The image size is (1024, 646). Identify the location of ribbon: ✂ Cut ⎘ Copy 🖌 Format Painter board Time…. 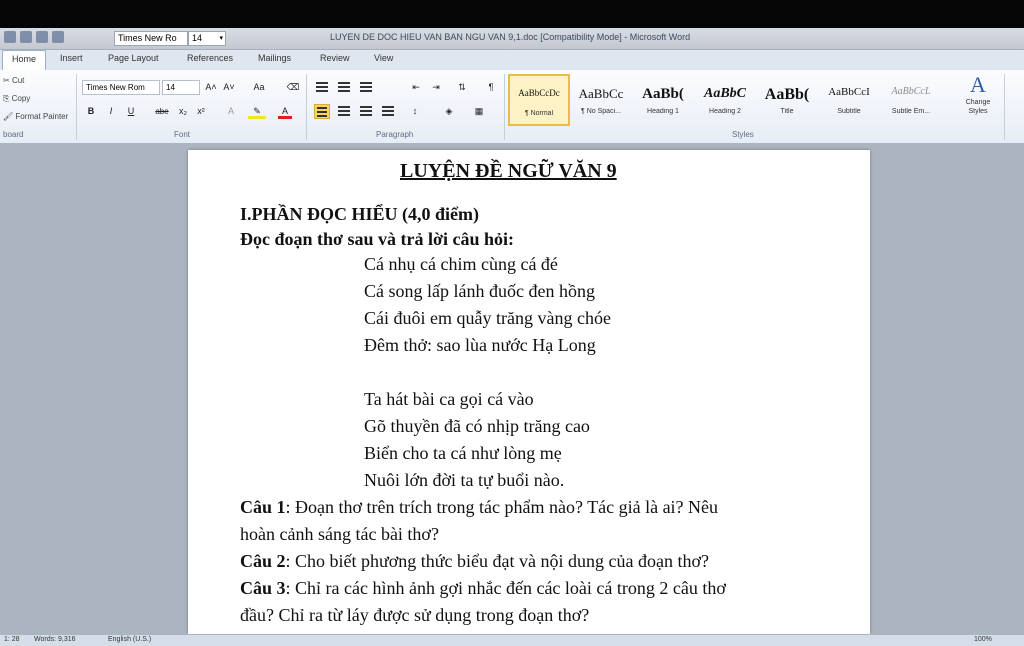
(512, 107).